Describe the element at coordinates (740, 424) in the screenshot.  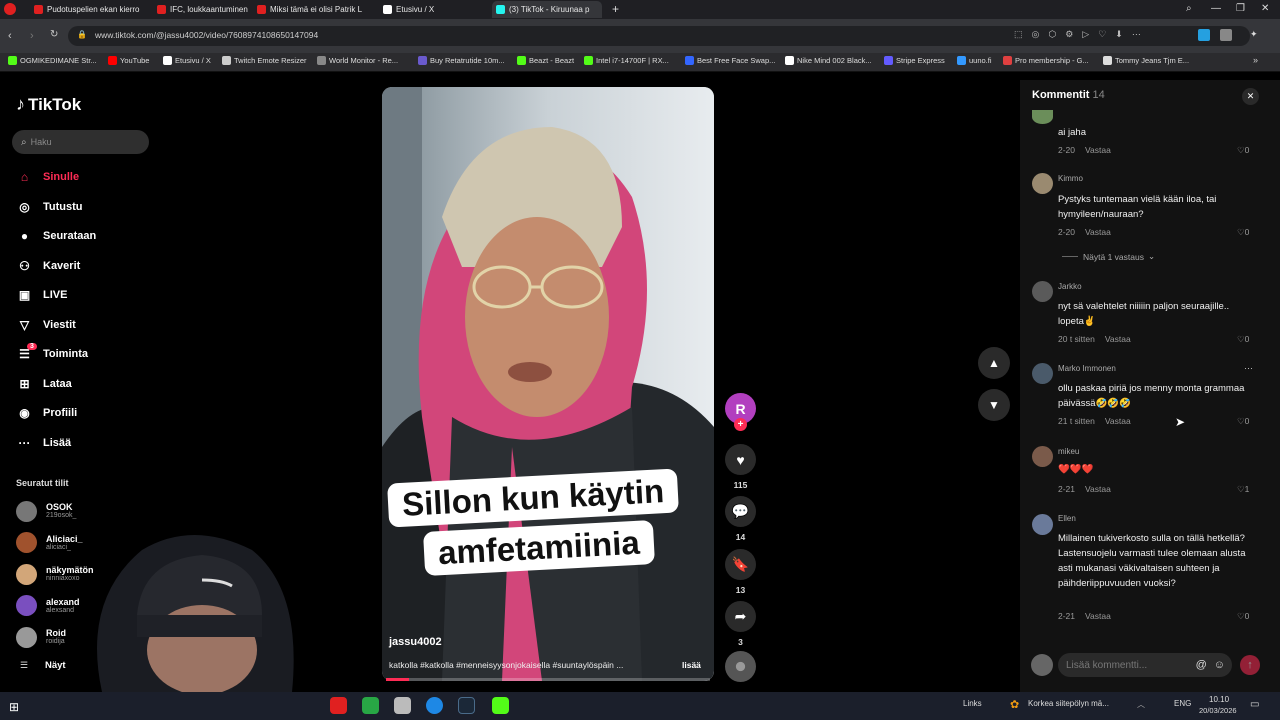
I see `follow-plus-icon: +` at that location.